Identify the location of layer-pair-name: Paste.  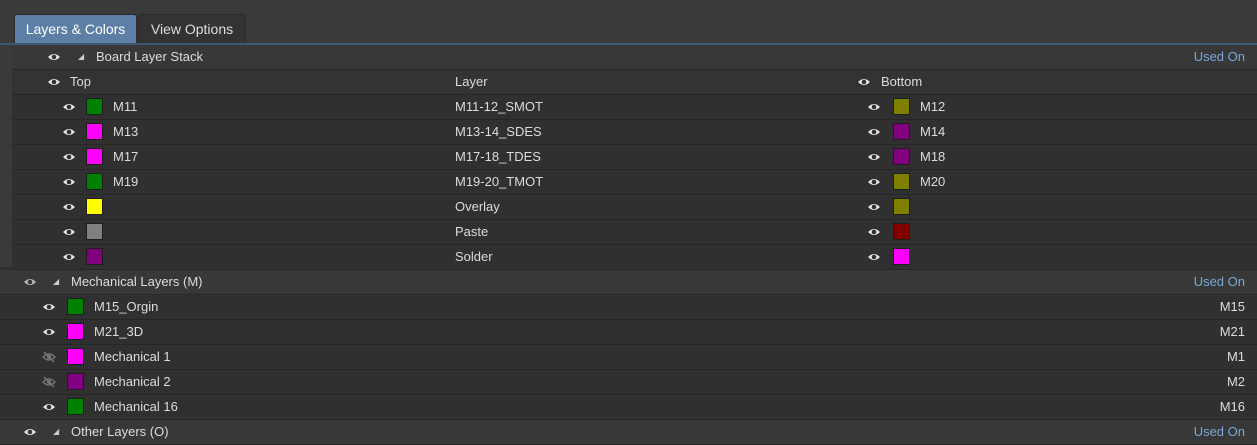
(472, 231).